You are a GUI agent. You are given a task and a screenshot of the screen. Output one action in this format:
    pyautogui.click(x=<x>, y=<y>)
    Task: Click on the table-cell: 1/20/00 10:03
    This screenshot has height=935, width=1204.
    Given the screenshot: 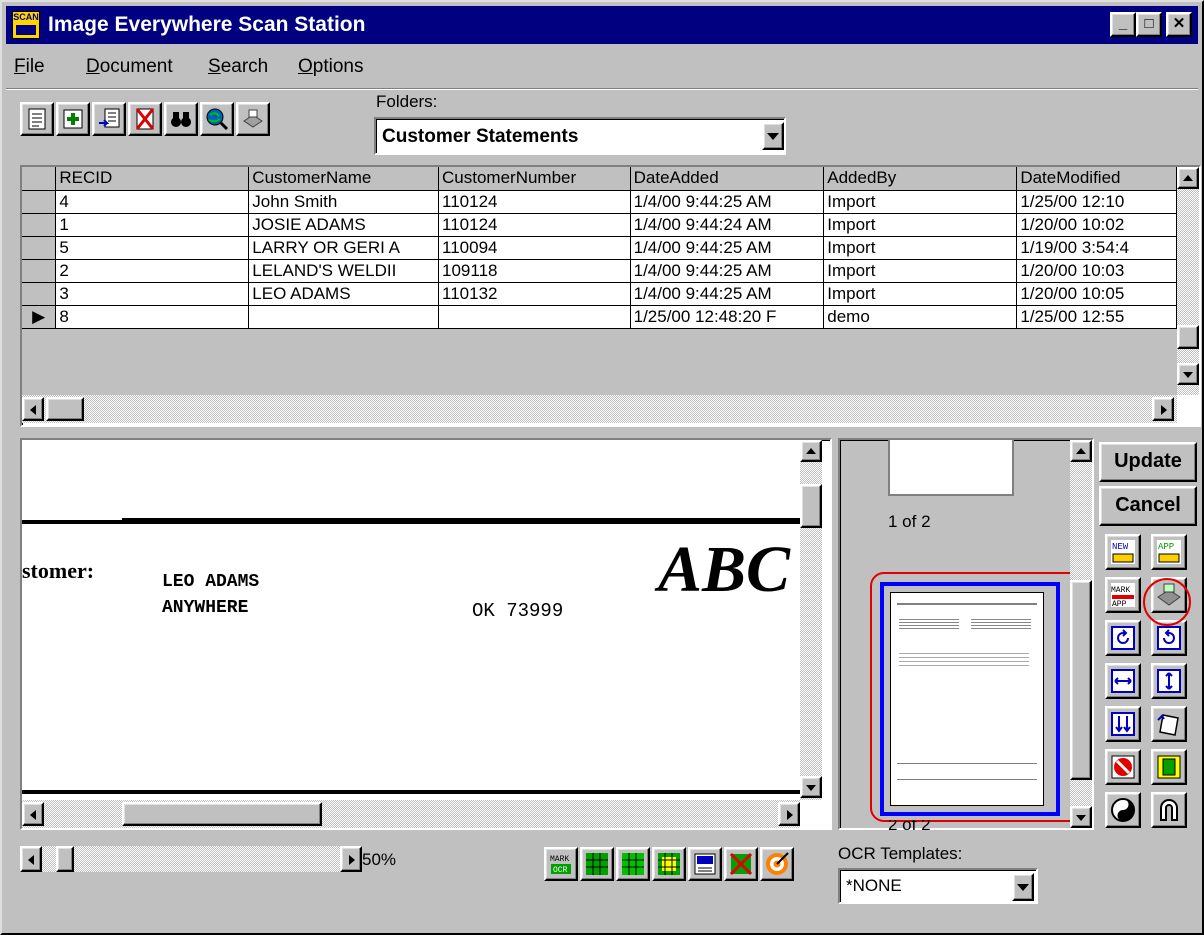 What is the action you would take?
    pyautogui.click(x=1096, y=271)
    